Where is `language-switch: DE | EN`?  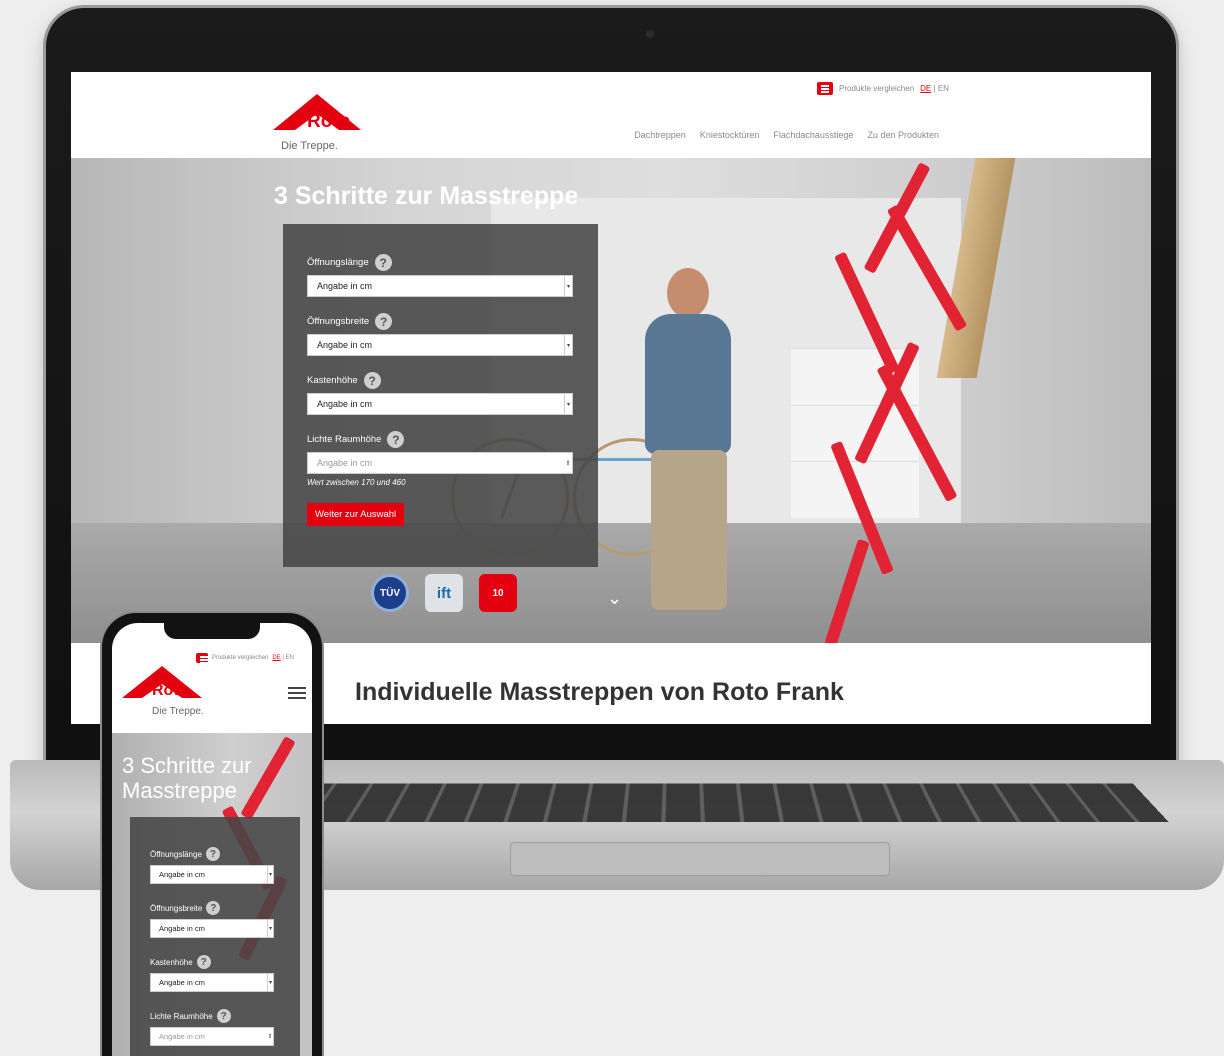 language-switch: DE | EN is located at coordinates (283, 658).